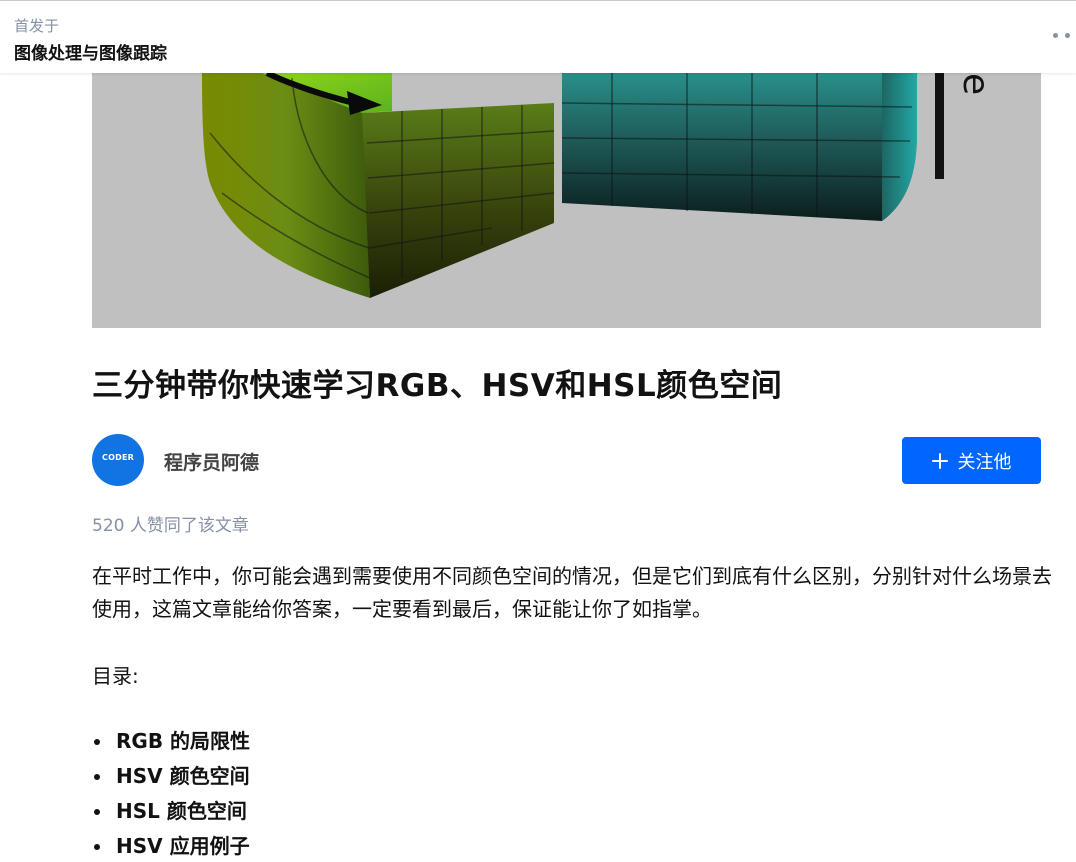  What do you see at coordinates (538, 36) in the screenshot?
I see `top-bar: 首发于 图像处理与图像跟踪` at bounding box center [538, 36].